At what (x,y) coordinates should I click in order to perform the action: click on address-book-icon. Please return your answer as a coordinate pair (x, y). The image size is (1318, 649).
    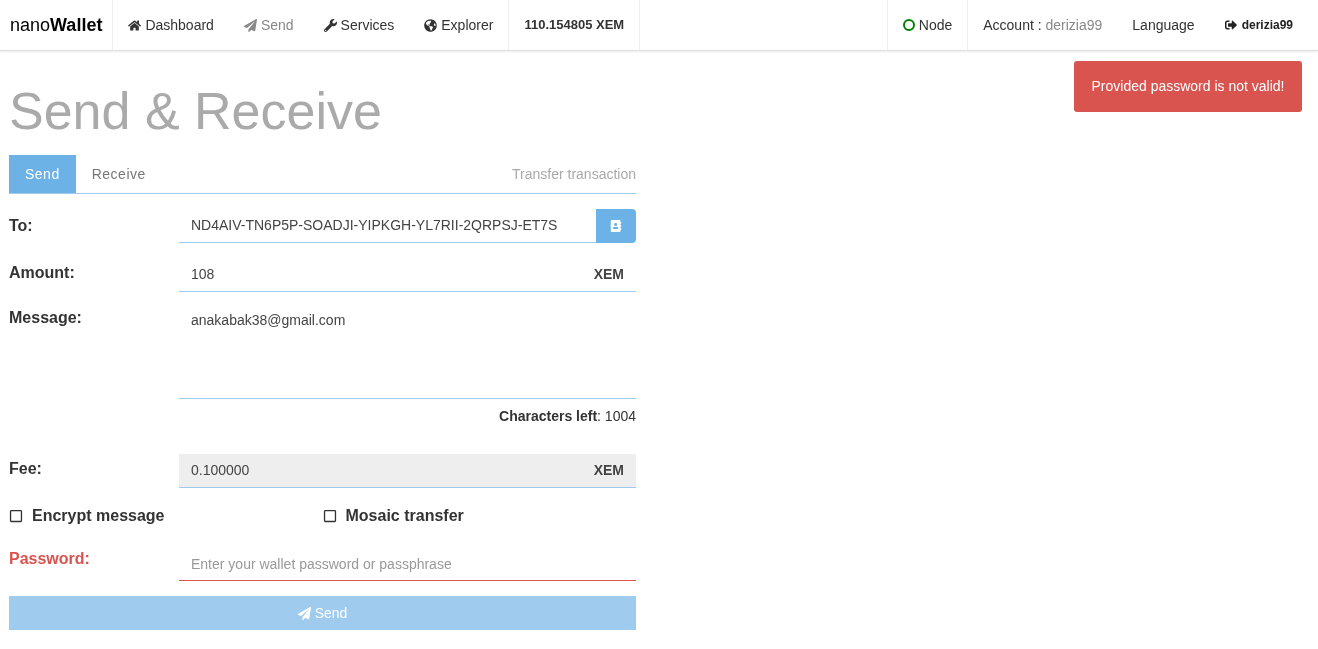
    Looking at the image, I should click on (616, 226).